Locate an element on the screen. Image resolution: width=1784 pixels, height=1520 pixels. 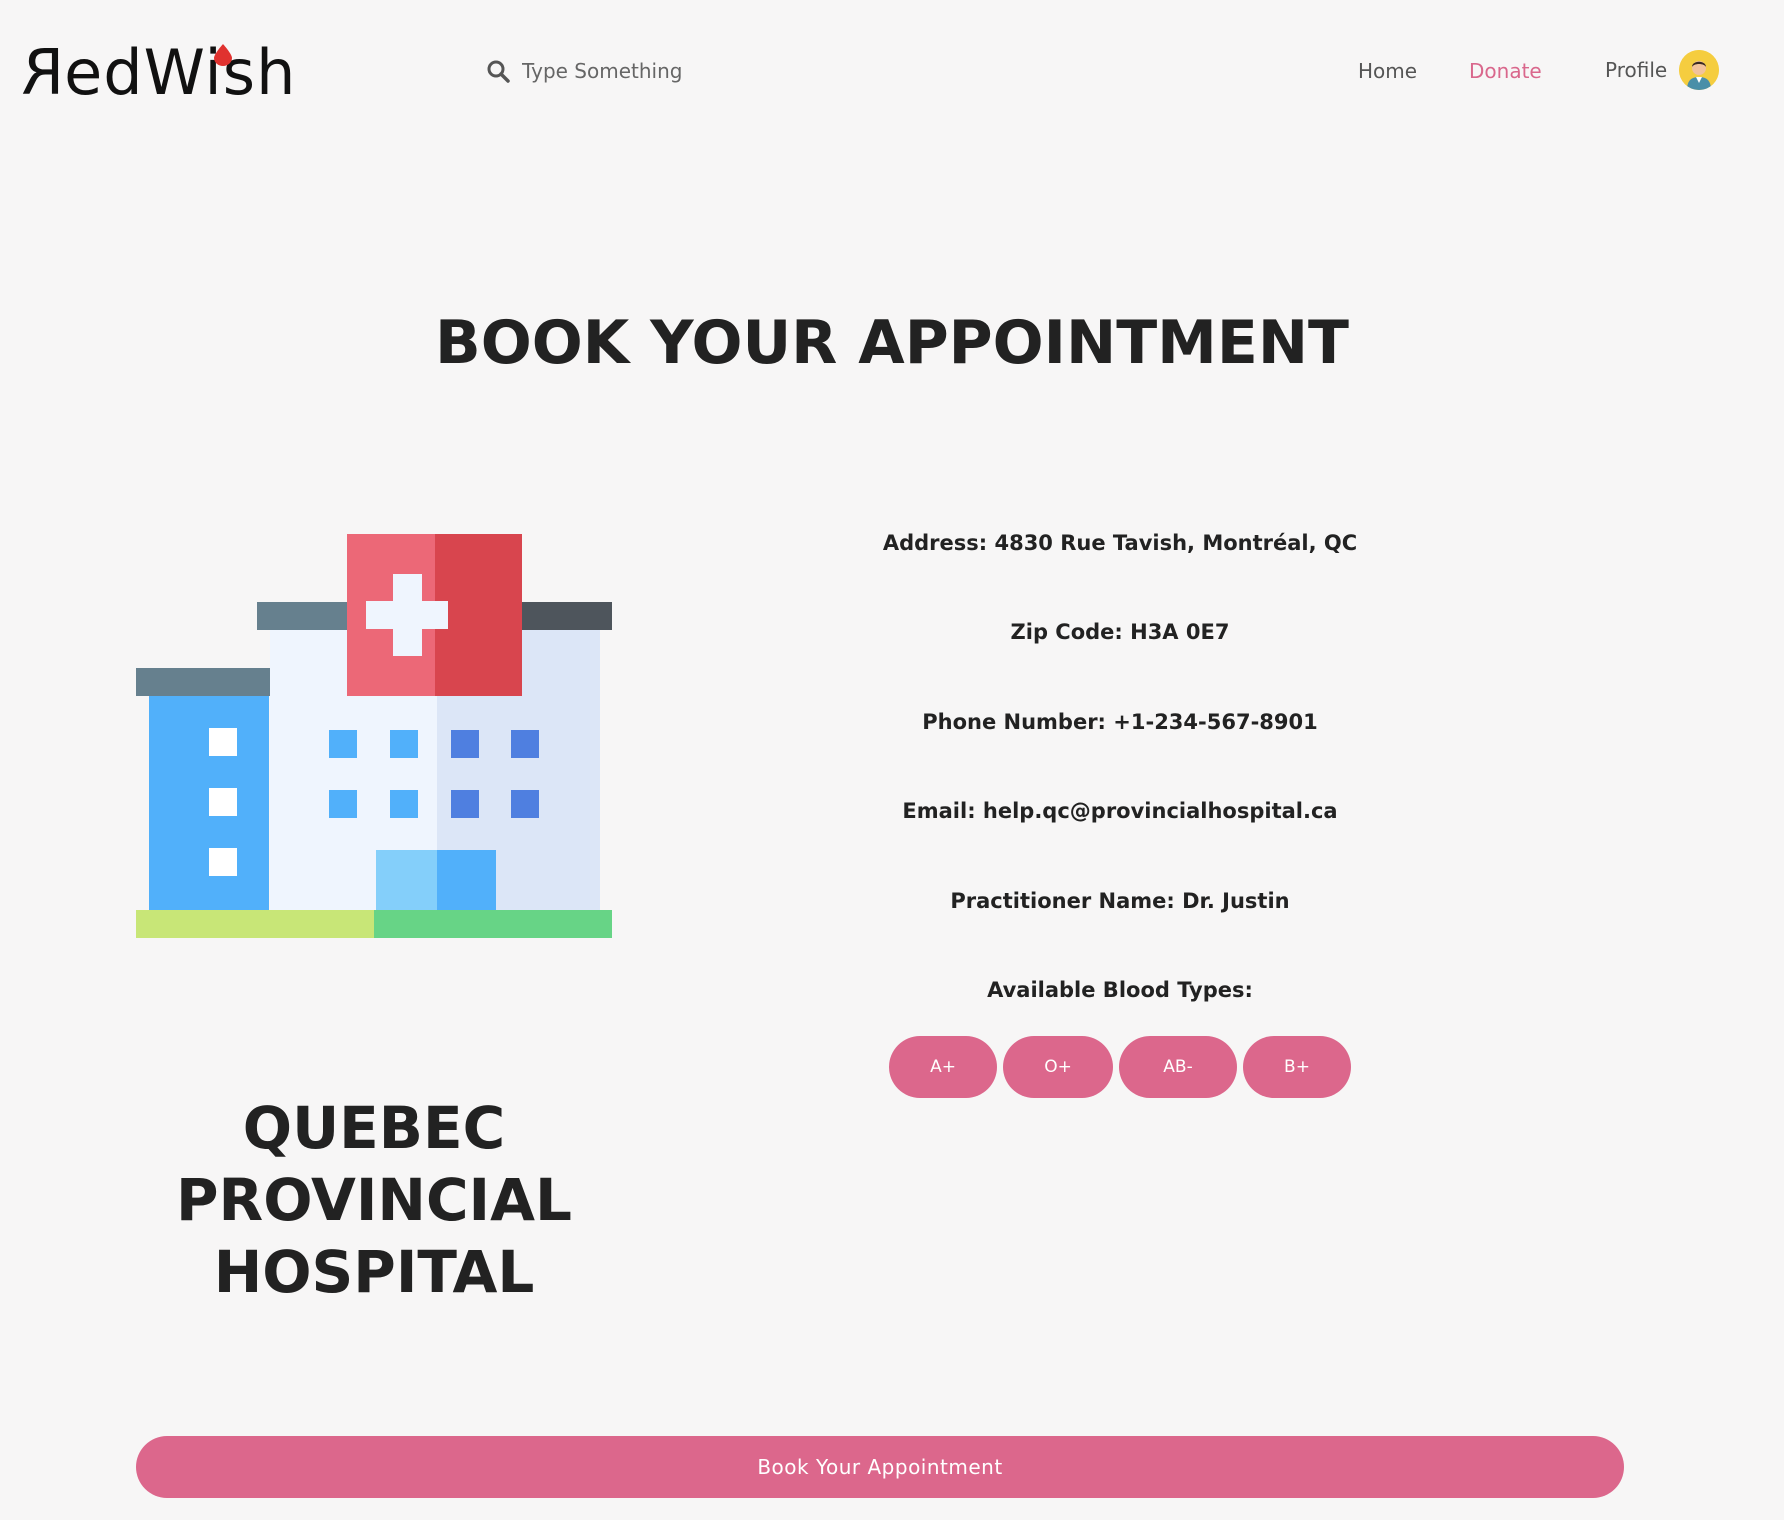
blood-type-button: AB- is located at coordinates (1178, 1067).